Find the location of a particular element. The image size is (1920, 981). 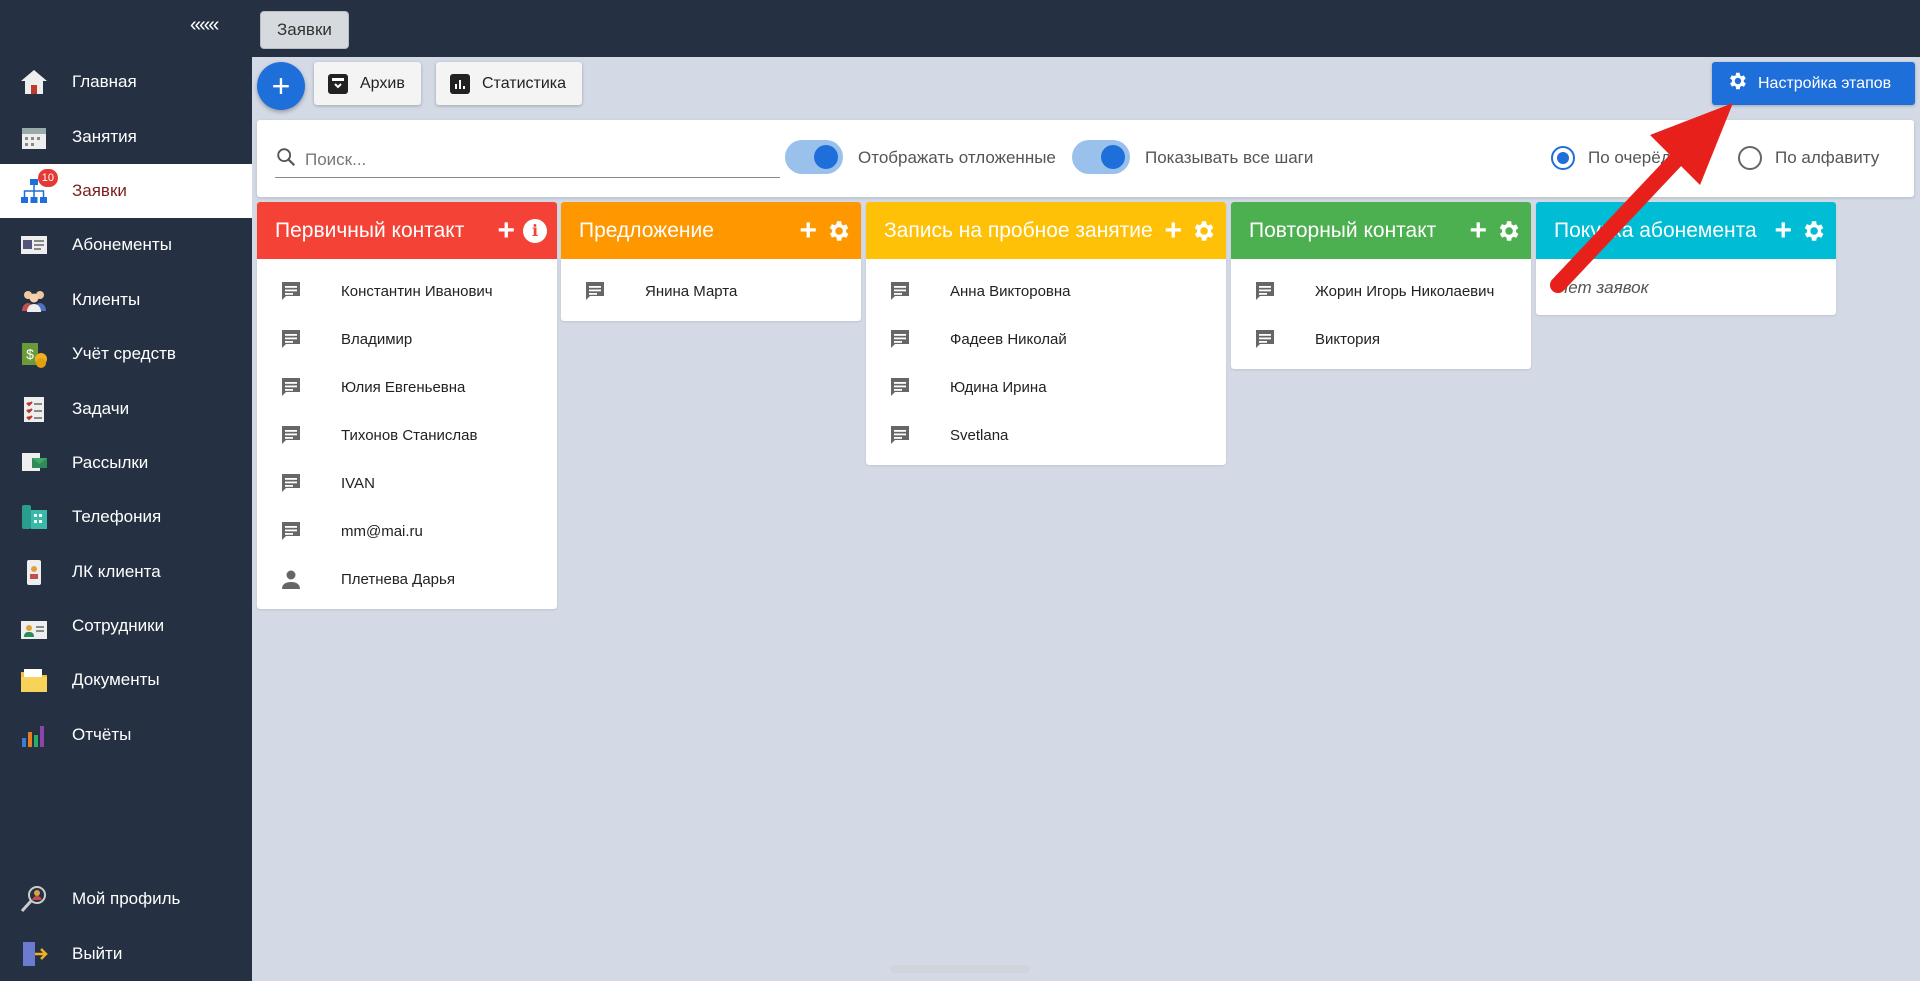

column-header: Повторный контакт + is located at coordinates (1381, 230).